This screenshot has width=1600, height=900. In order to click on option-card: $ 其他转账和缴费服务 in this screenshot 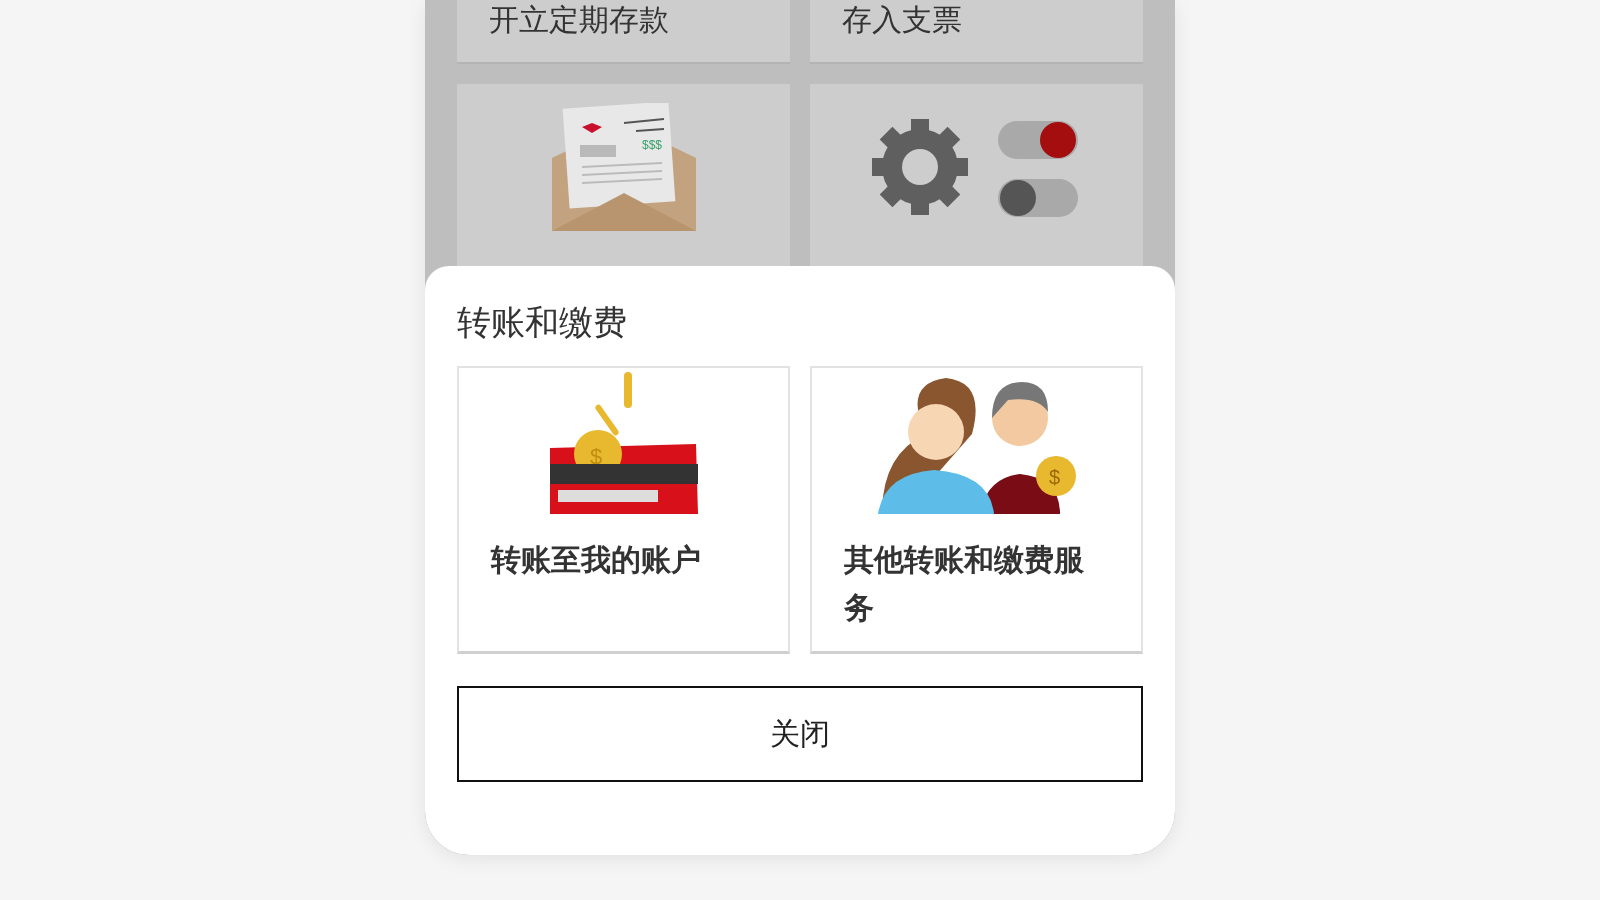, I will do `click(976, 510)`.